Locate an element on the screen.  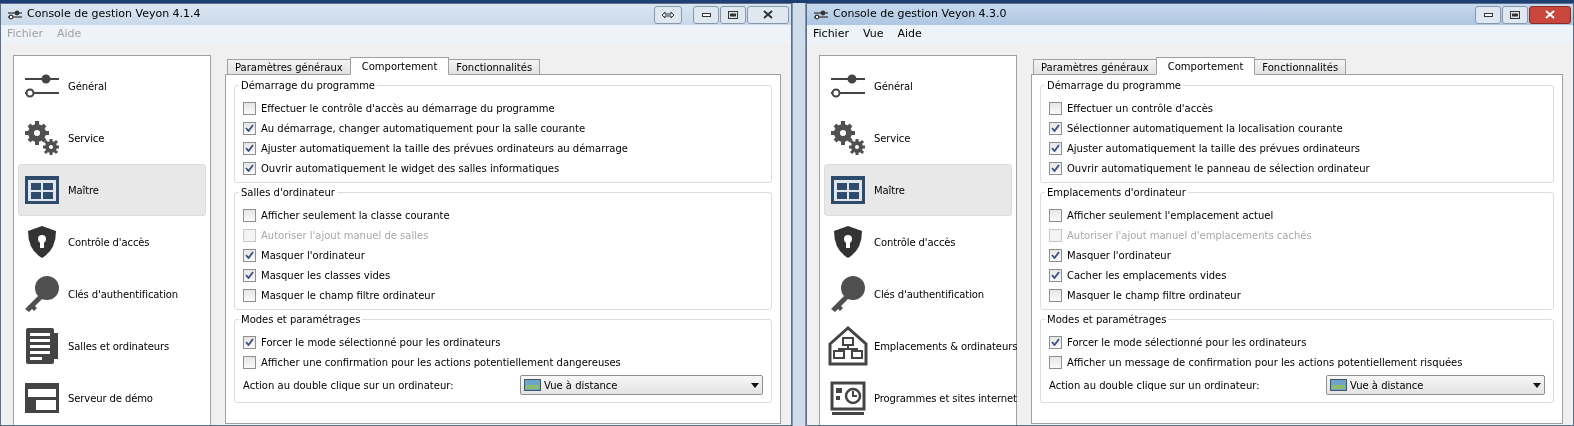
checkbox-label: Afficher seulement la classe courante is located at coordinates (355, 215).